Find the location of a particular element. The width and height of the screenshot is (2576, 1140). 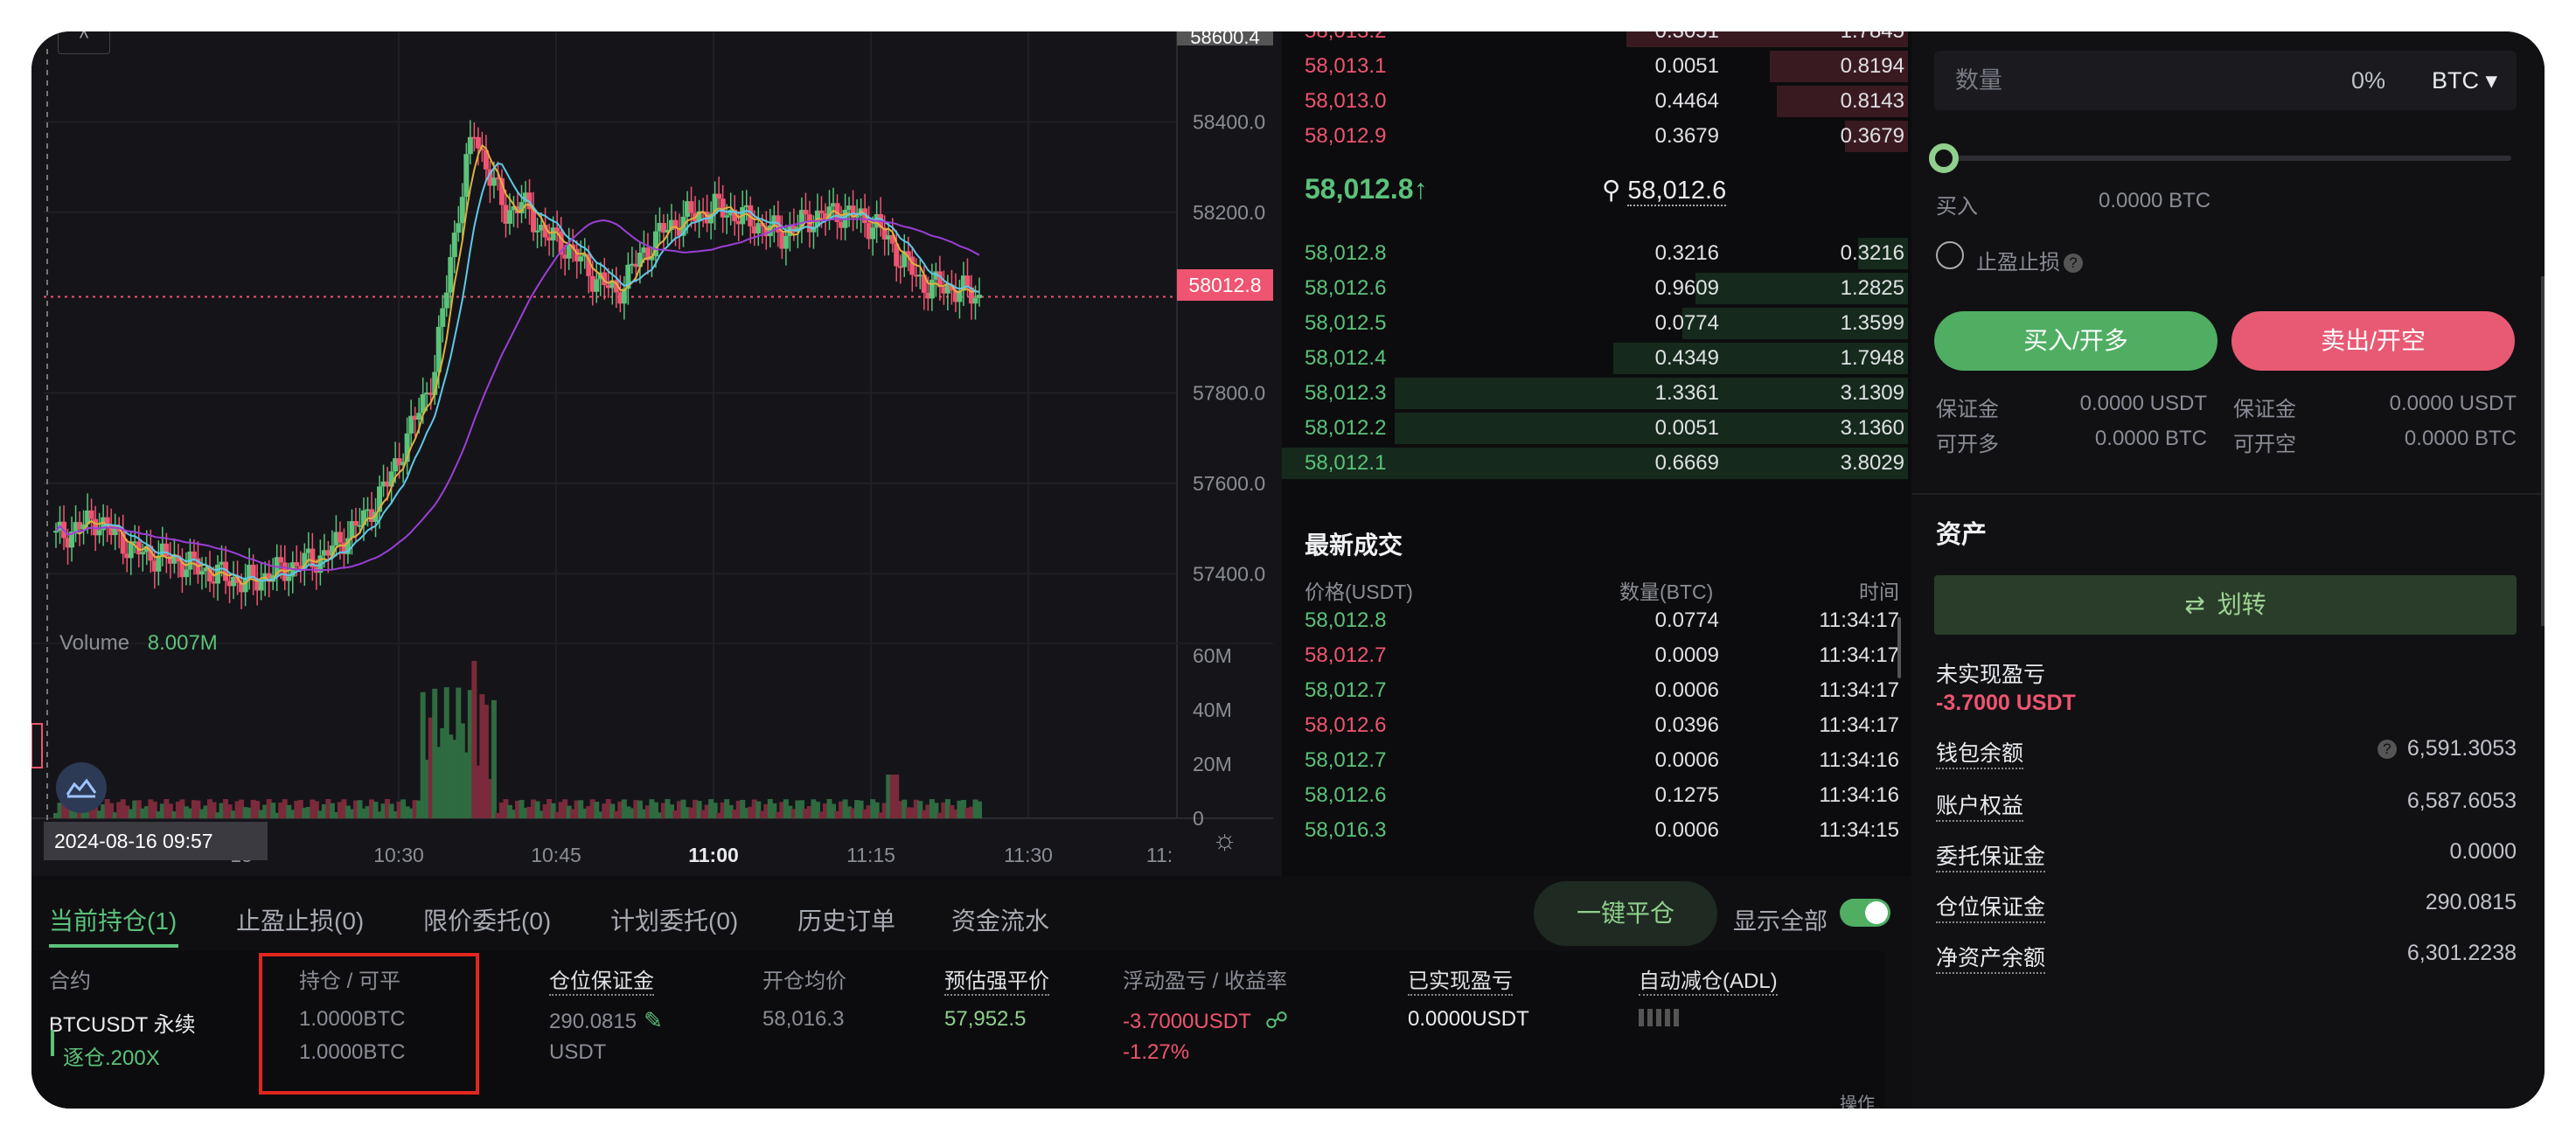

quantity-input: 数量 0% BTC ▾ is located at coordinates (2225, 80).